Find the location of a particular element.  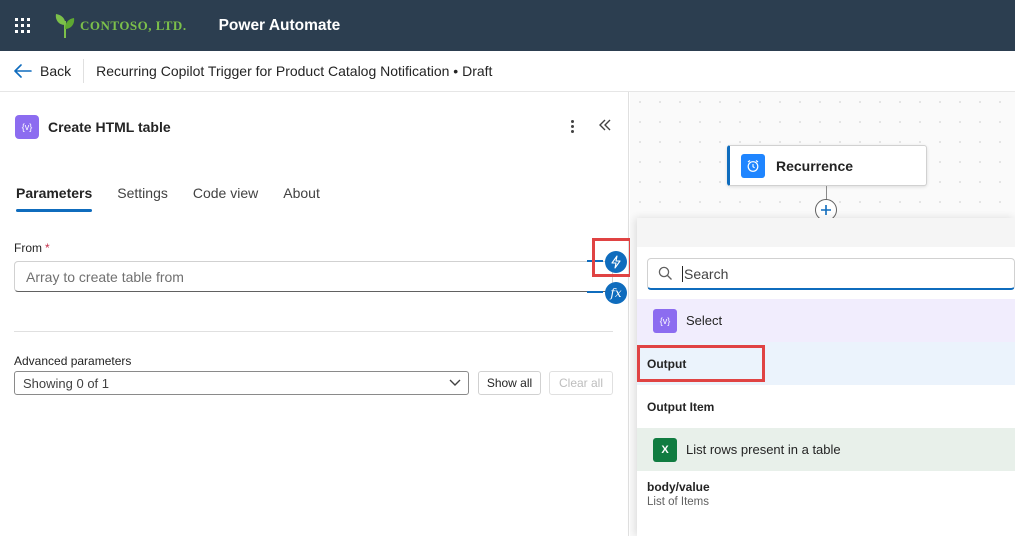

app-launcher-button is located at coordinates (22, 25).